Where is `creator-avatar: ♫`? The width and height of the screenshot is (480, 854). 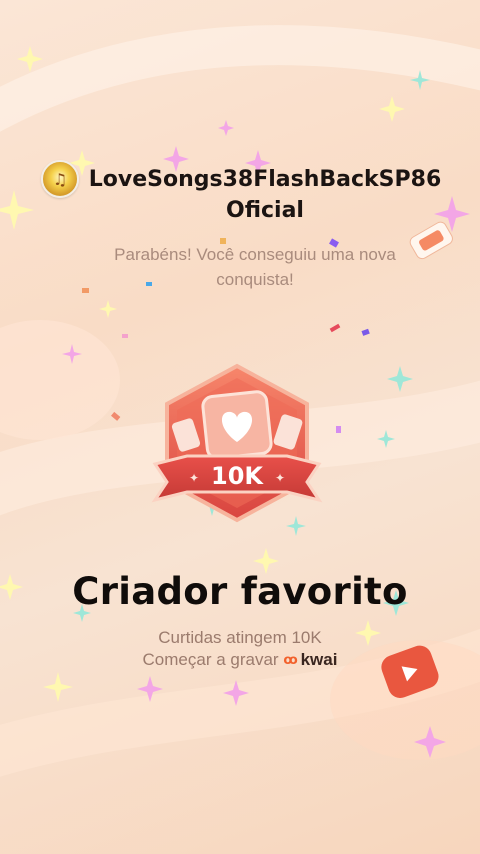
creator-avatar: ♫ is located at coordinates (60, 179).